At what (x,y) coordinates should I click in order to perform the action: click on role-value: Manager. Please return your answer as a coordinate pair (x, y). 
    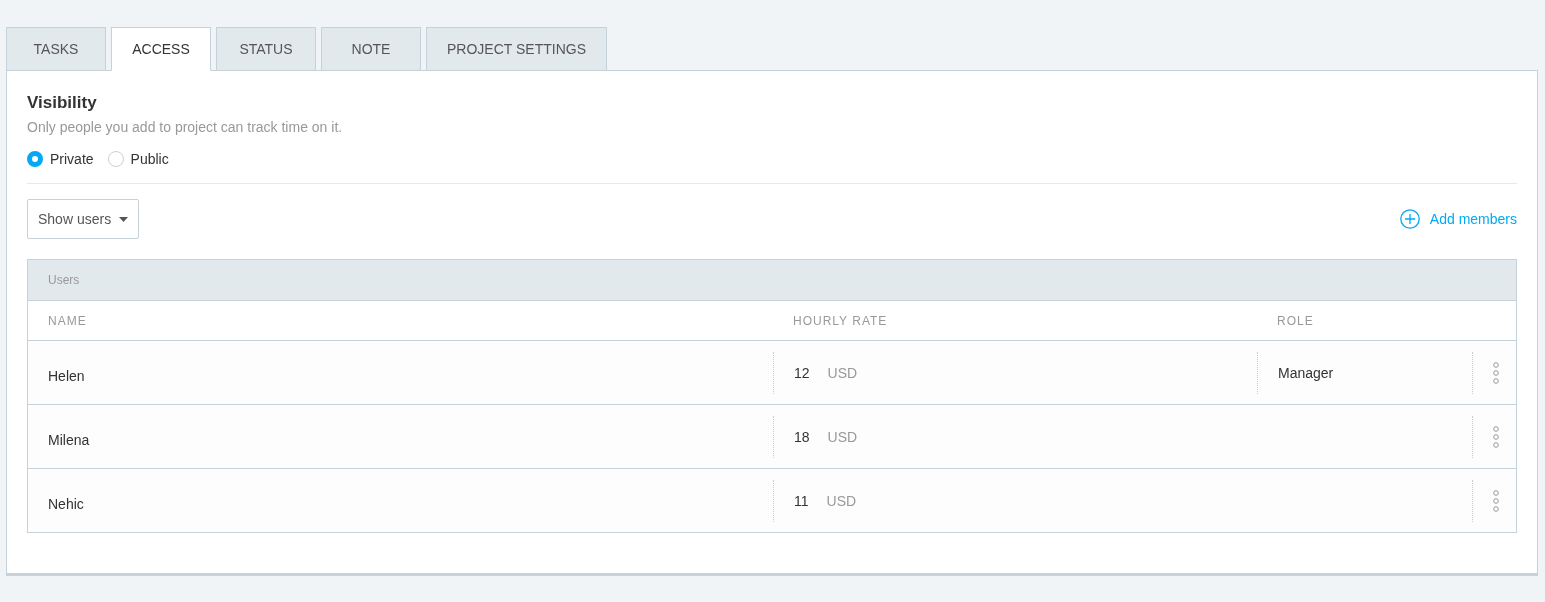
    Looking at the image, I should click on (1306, 372).